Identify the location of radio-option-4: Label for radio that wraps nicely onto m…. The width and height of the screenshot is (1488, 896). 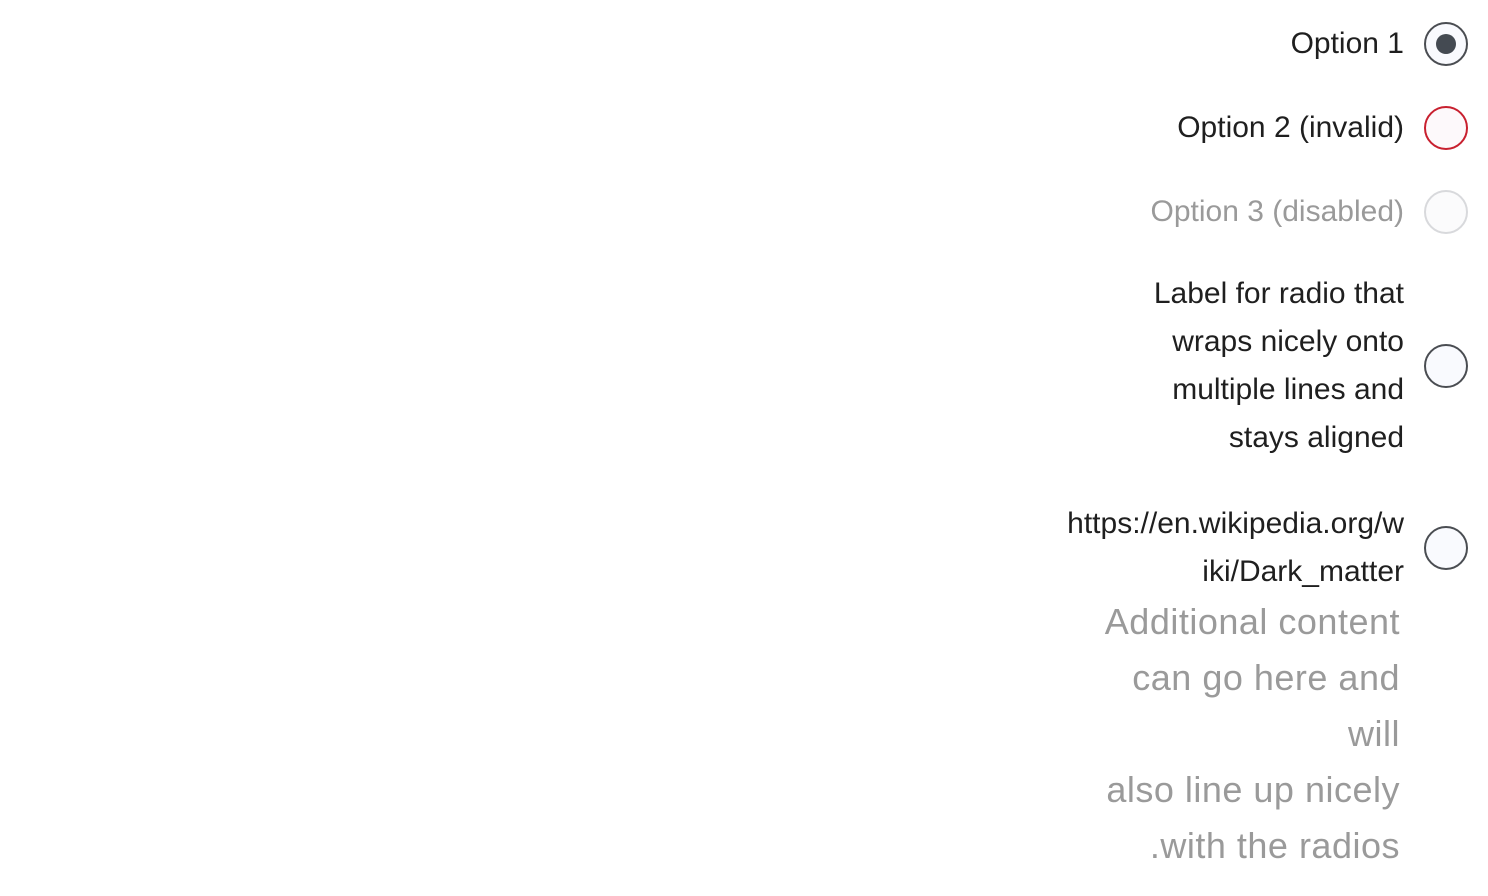
(1286, 366).